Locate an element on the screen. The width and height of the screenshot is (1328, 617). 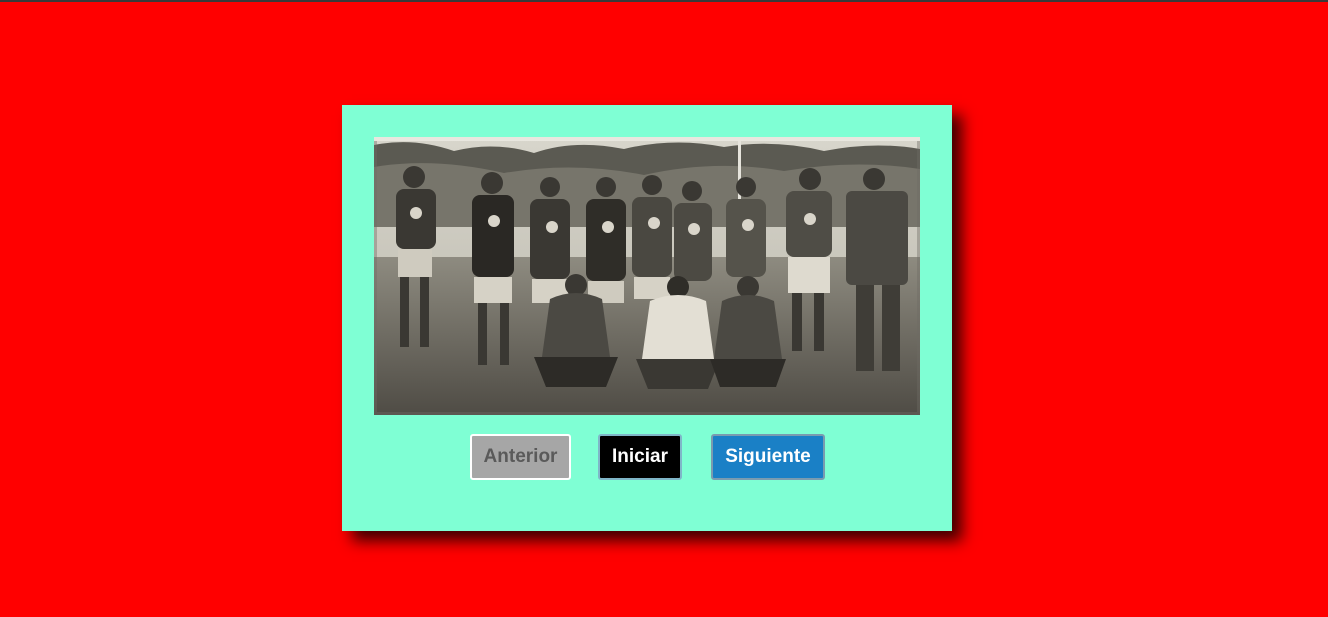
start-button: Iniciar is located at coordinates (640, 457).